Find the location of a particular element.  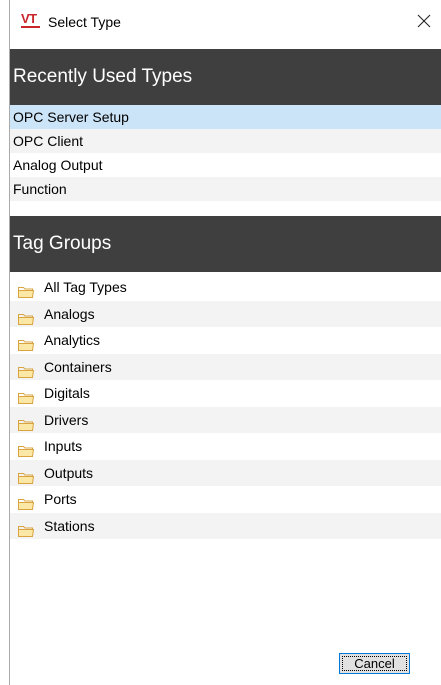

tag-group-item: Drivers is located at coordinates (225, 419).